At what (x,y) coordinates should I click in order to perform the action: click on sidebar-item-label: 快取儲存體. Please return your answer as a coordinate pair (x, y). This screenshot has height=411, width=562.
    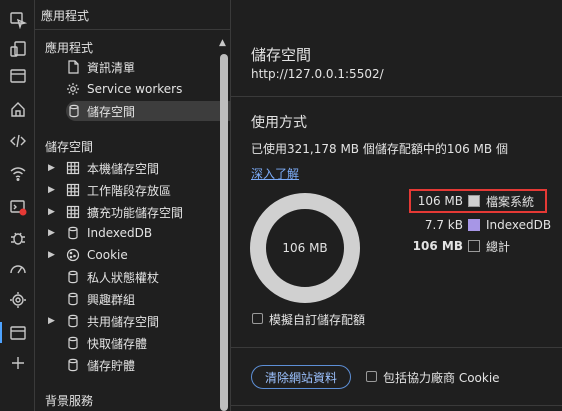
    Looking at the image, I should click on (117, 343).